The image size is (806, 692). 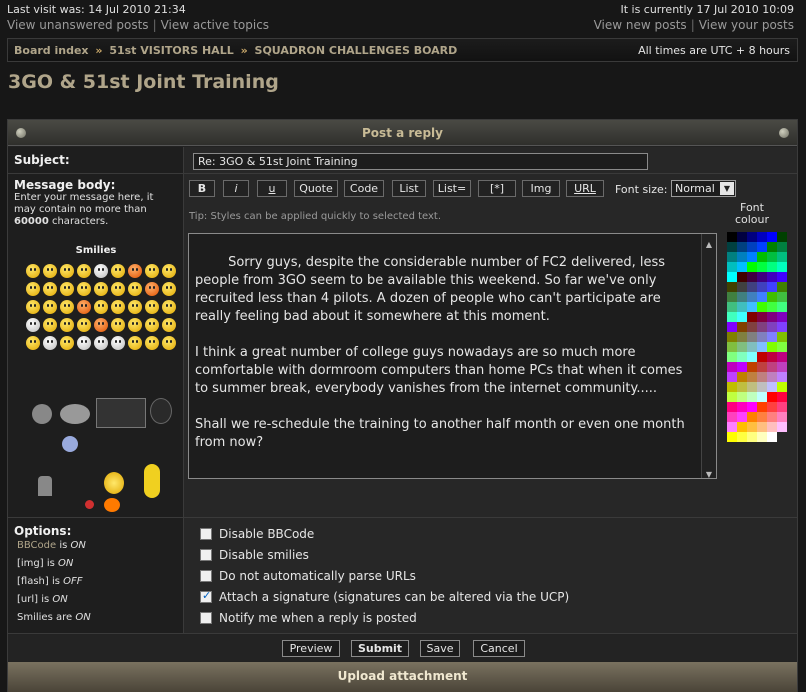 What do you see at coordinates (746, 25) in the screenshot?
I see `view-your-posts-link: View your posts` at bounding box center [746, 25].